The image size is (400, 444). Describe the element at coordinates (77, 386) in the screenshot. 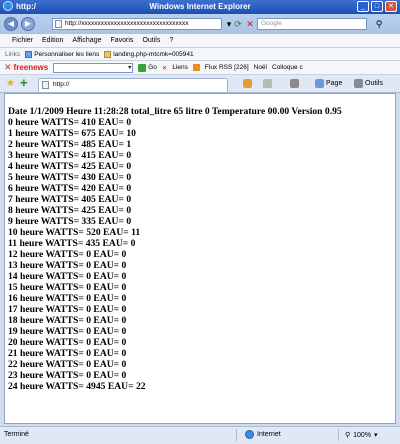

I see `hour-line: 24 heure WATTS= 4945 EAU= 22` at that location.